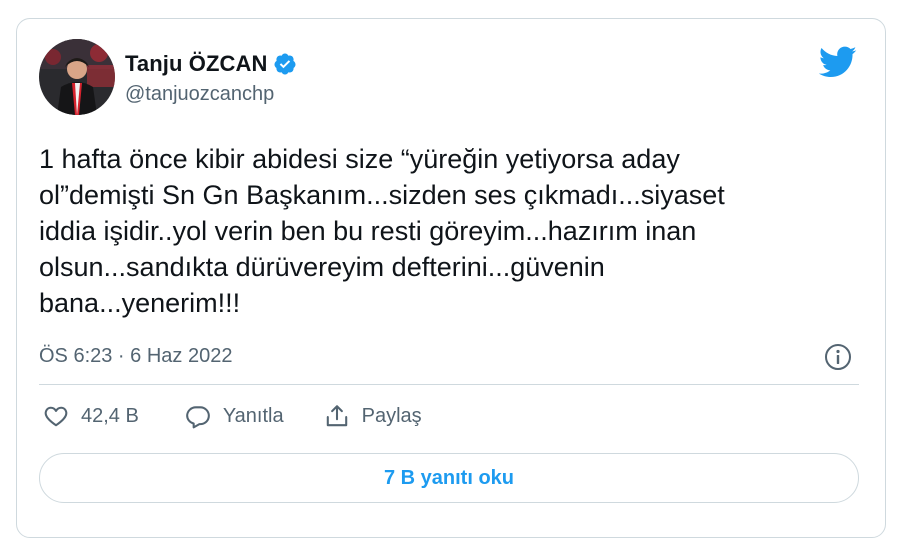 This screenshot has width=900, height=538. What do you see at coordinates (449, 384) in the screenshot?
I see `divider` at bounding box center [449, 384].